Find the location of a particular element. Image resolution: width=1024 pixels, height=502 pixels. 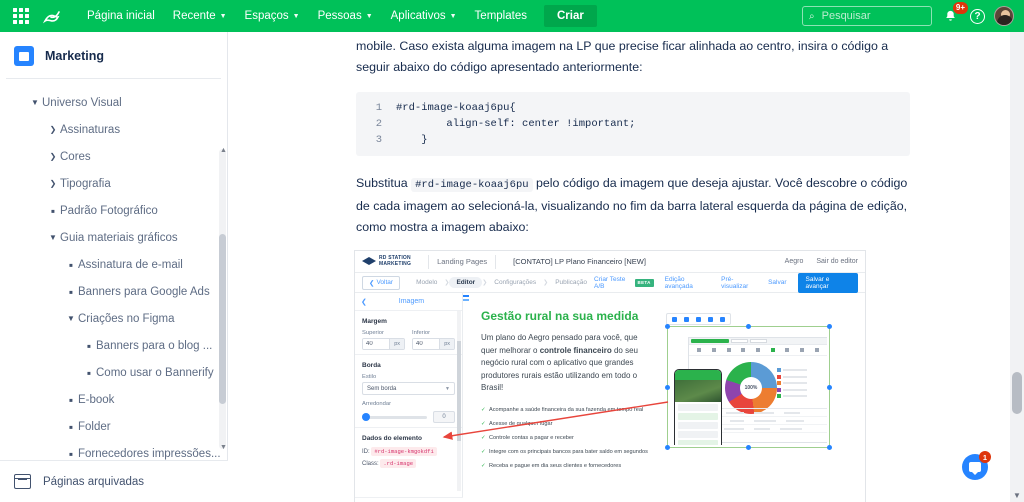

resize-handle-middle-right is located at coordinates (829, 387).